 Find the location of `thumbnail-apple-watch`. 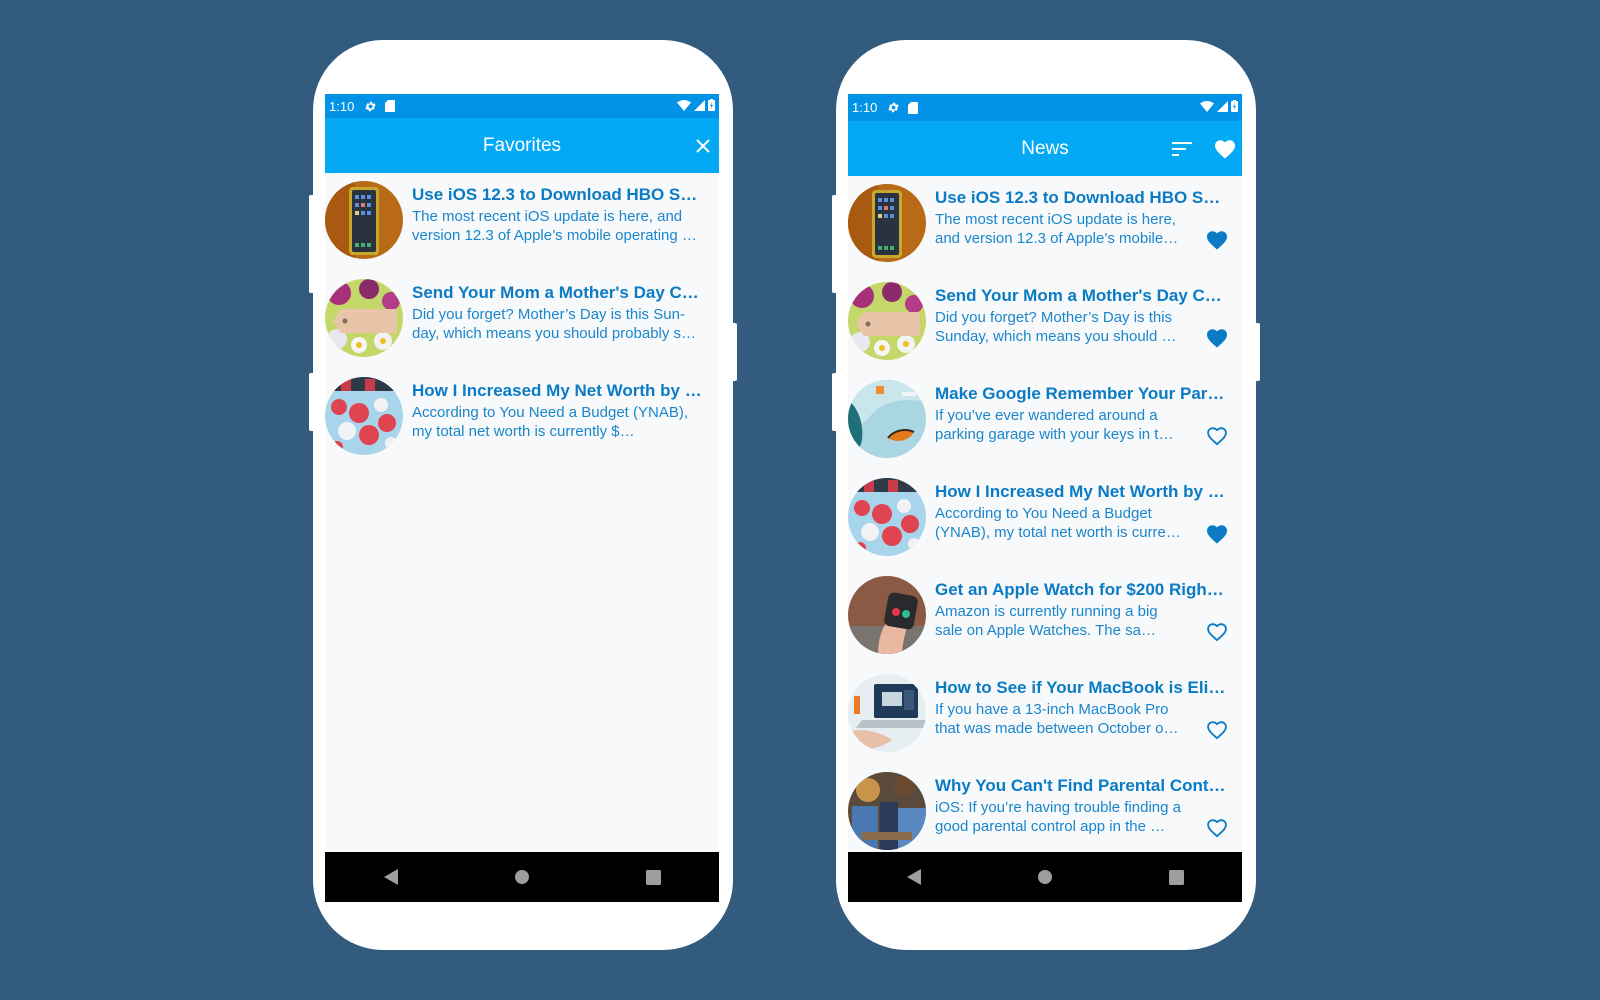

thumbnail-apple-watch is located at coordinates (887, 615).